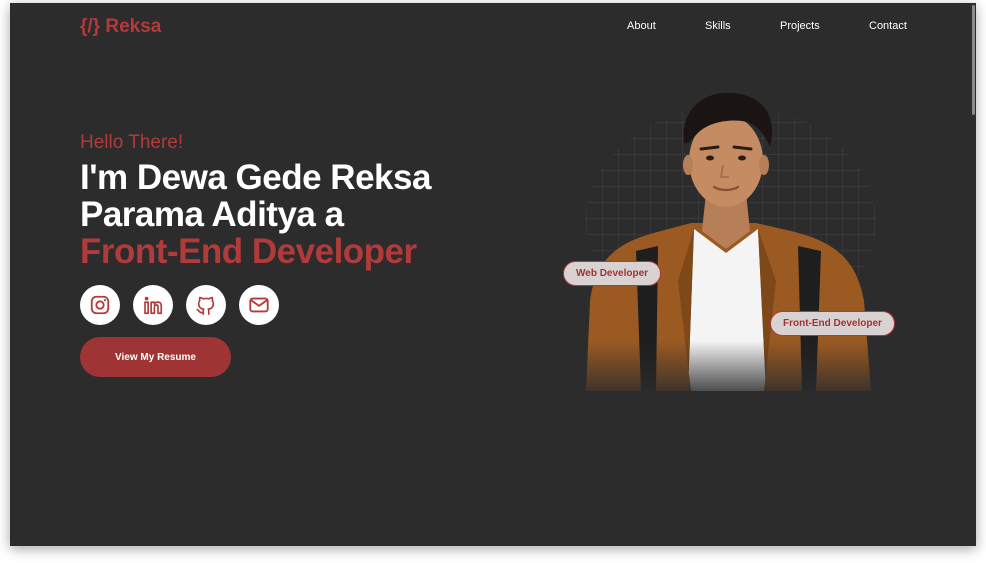 The width and height of the screenshot is (986, 563). What do you see at coordinates (212, 214) in the screenshot?
I see `hero-name-line2: Parama Aditya a` at bounding box center [212, 214].